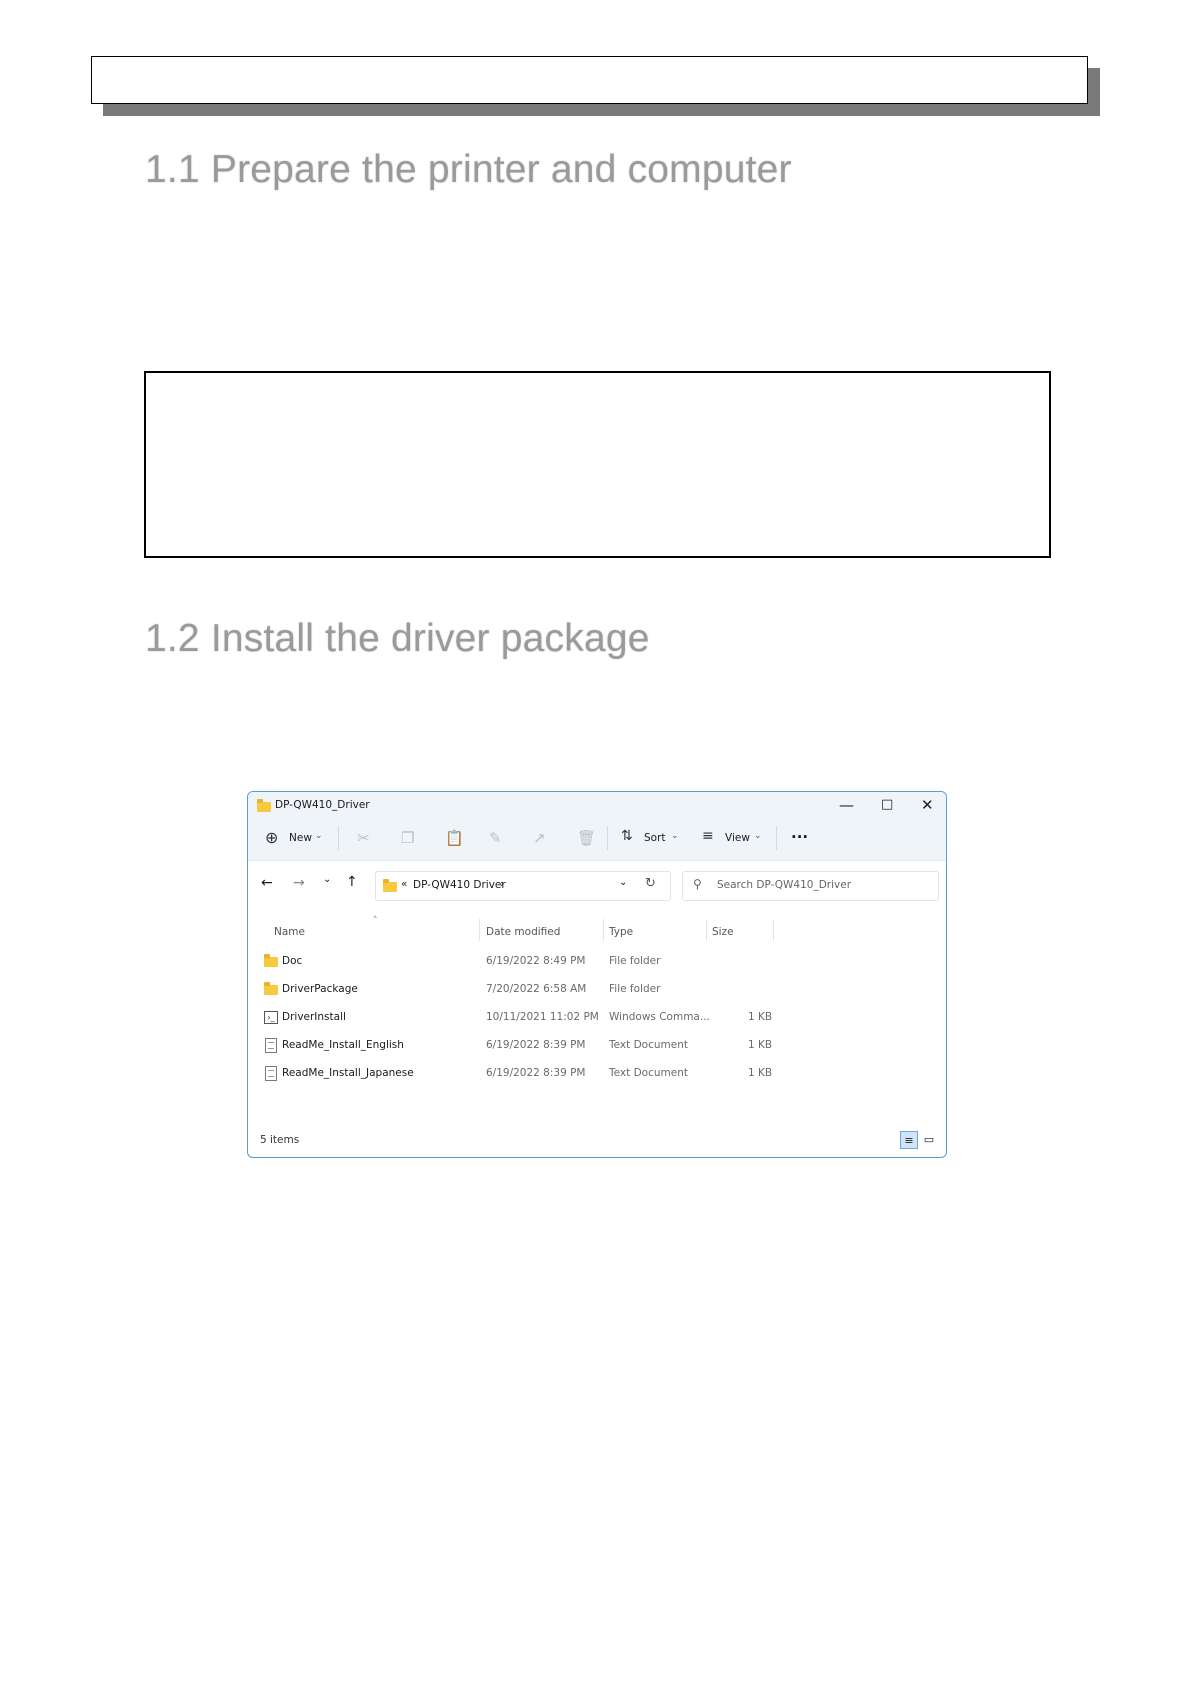  What do you see at coordinates (650, 883) in the screenshot?
I see `refresh-icon: ↻` at bounding box center [650, 883].